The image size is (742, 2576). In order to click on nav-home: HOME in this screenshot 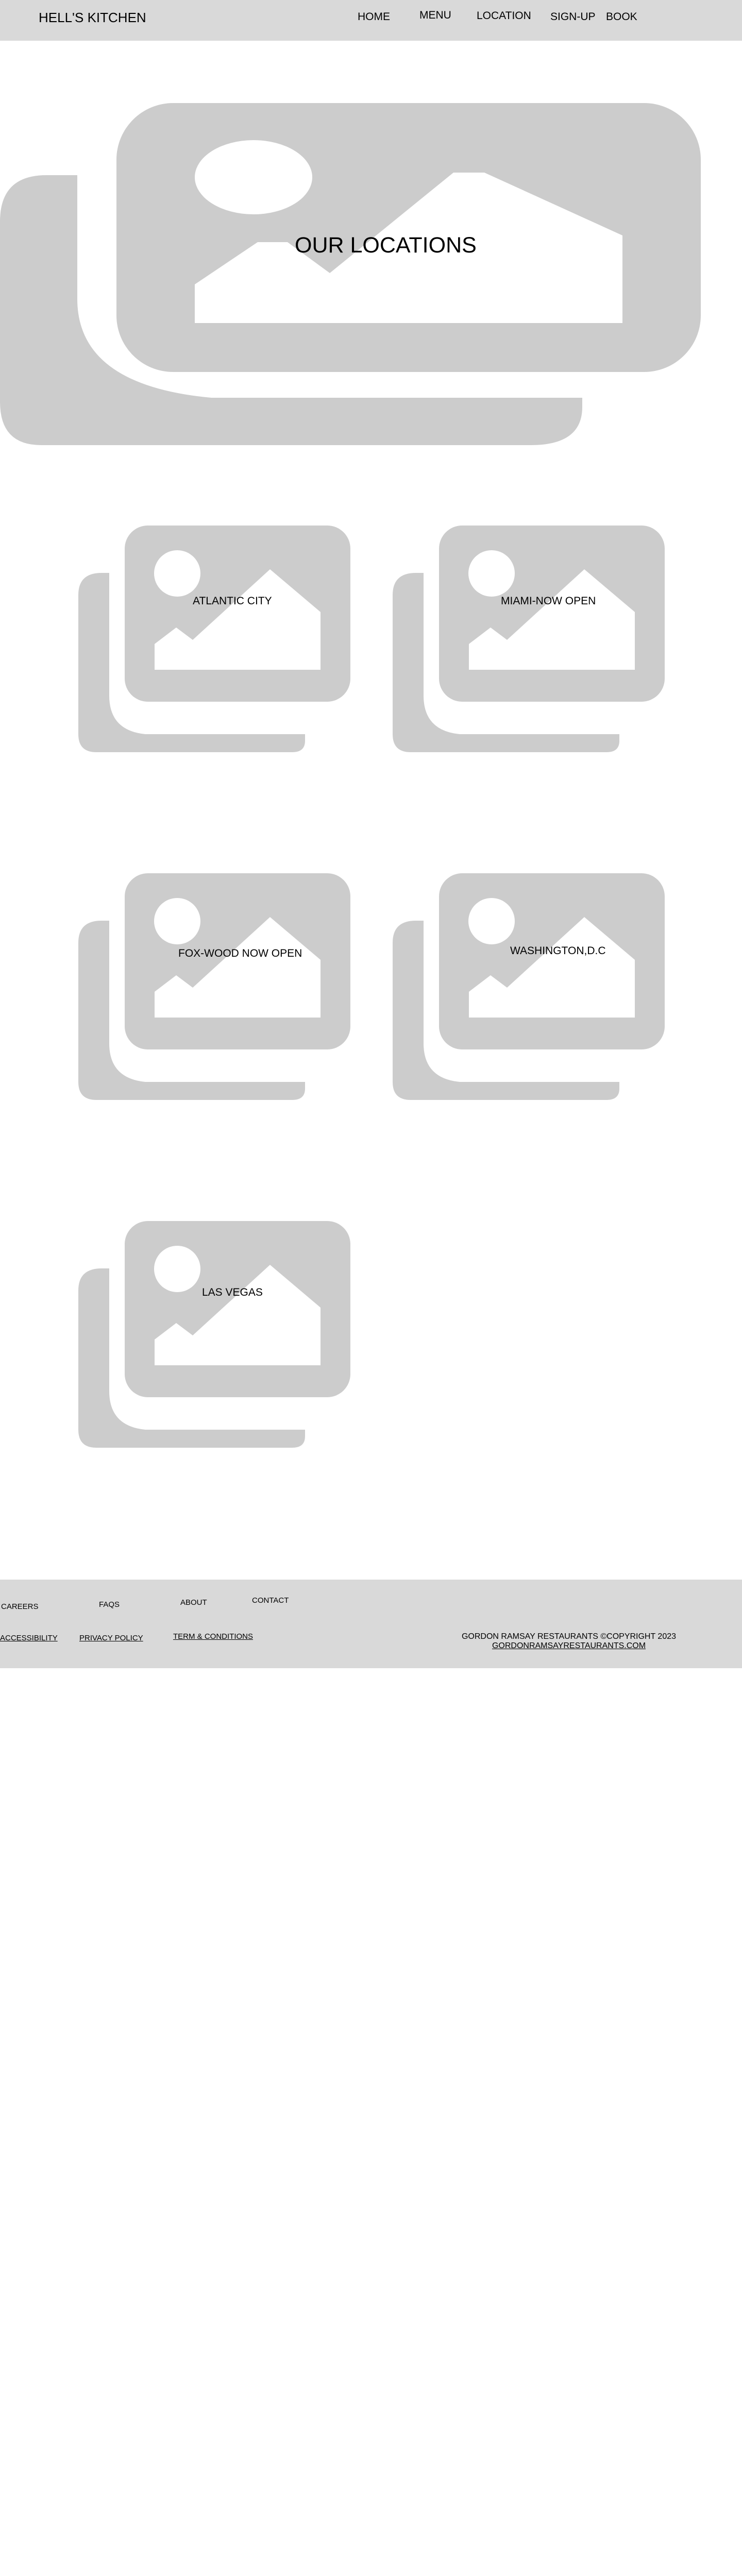, I will do `click(374, 17)`.